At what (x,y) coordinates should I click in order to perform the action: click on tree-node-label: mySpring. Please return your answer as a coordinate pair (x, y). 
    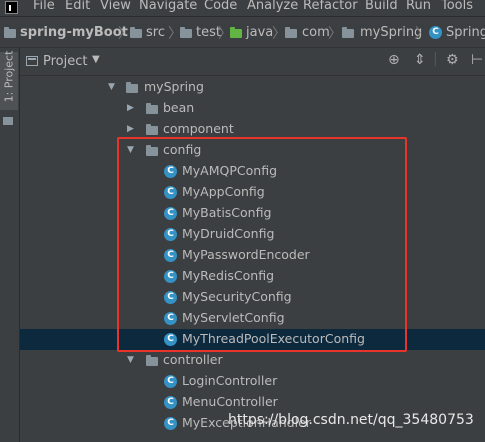
    Looking at the image, I should click on (174, 86).